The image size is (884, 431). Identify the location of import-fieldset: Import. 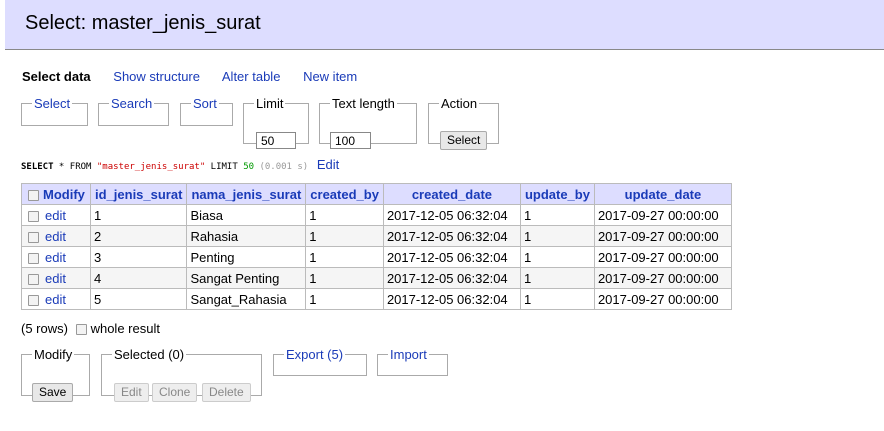
(412, 361).